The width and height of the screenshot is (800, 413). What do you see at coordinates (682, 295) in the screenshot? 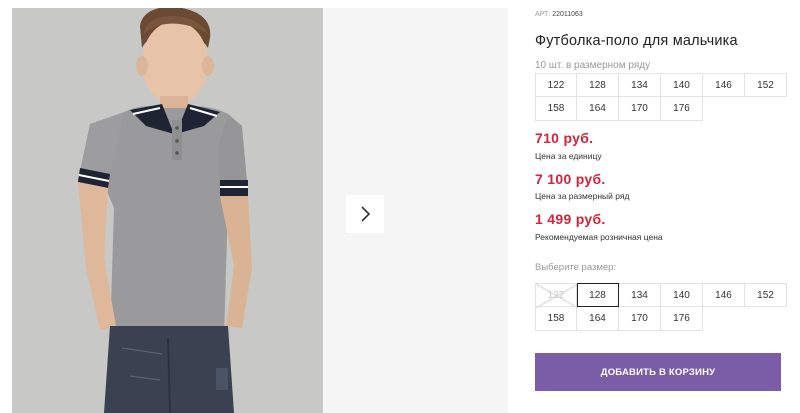
I see `size-option: 140` at bounding box center [682, 295].